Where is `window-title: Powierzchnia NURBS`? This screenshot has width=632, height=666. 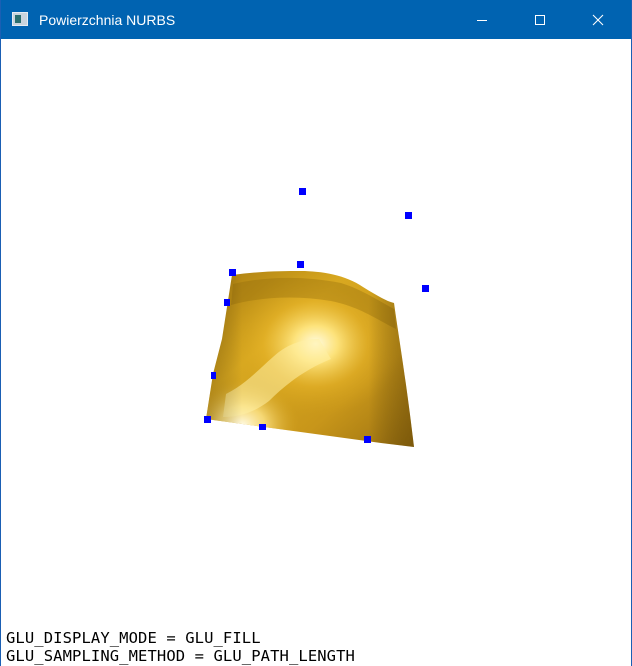
window-title: Powierzchnia NURBS is located at coordinates (107, 20).